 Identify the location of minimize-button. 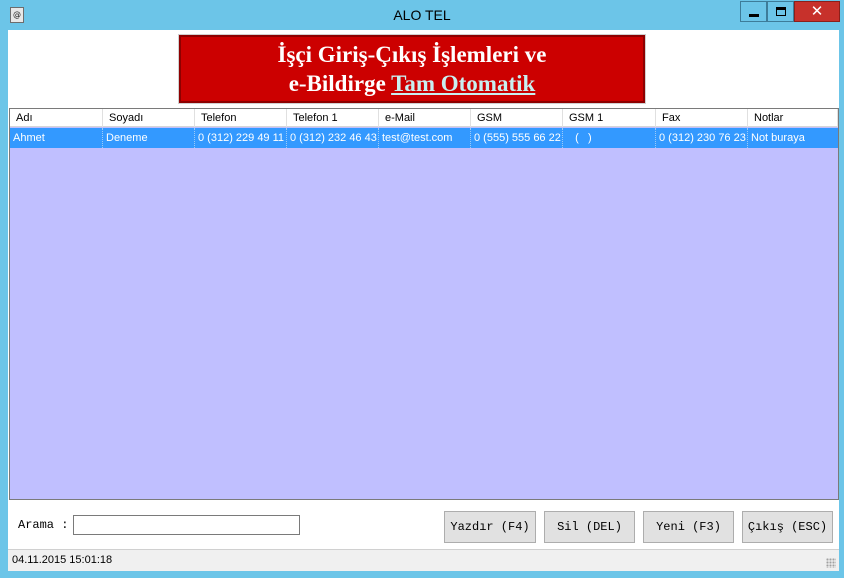
(753, 11).